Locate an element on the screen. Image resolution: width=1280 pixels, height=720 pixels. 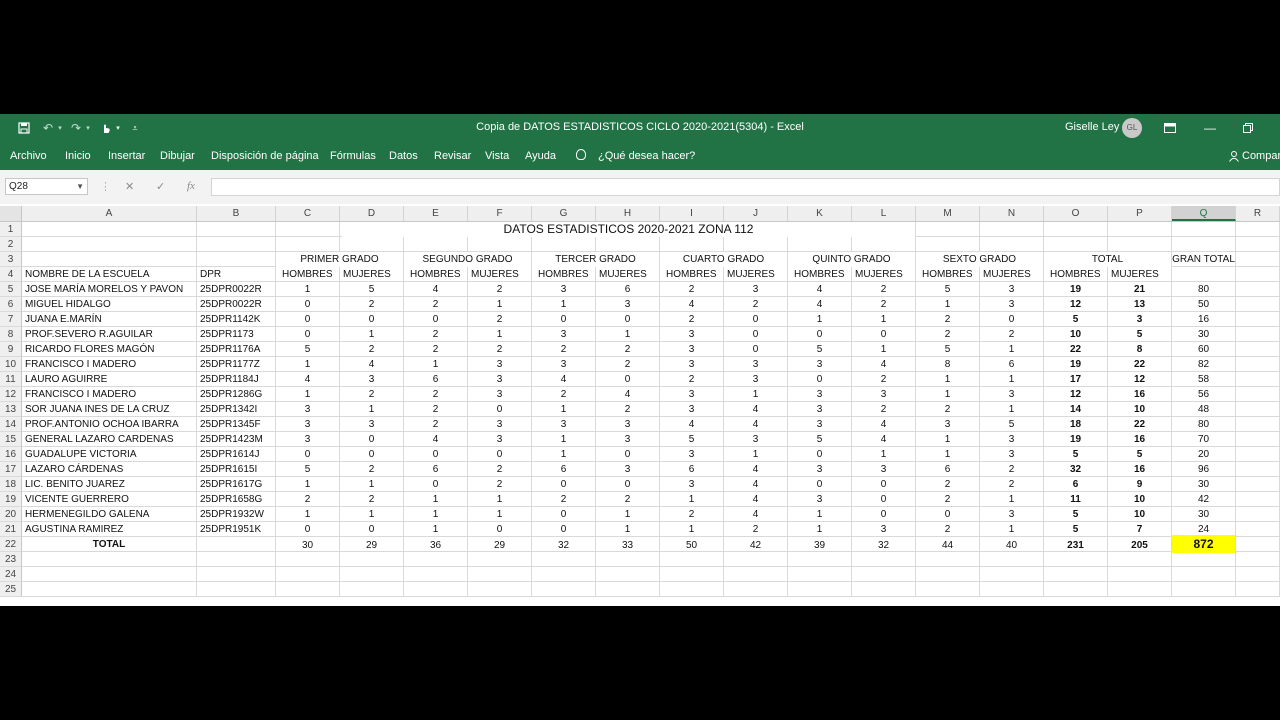
dpr-cell: 25DPR0022R is located at coordinates (237, 289).